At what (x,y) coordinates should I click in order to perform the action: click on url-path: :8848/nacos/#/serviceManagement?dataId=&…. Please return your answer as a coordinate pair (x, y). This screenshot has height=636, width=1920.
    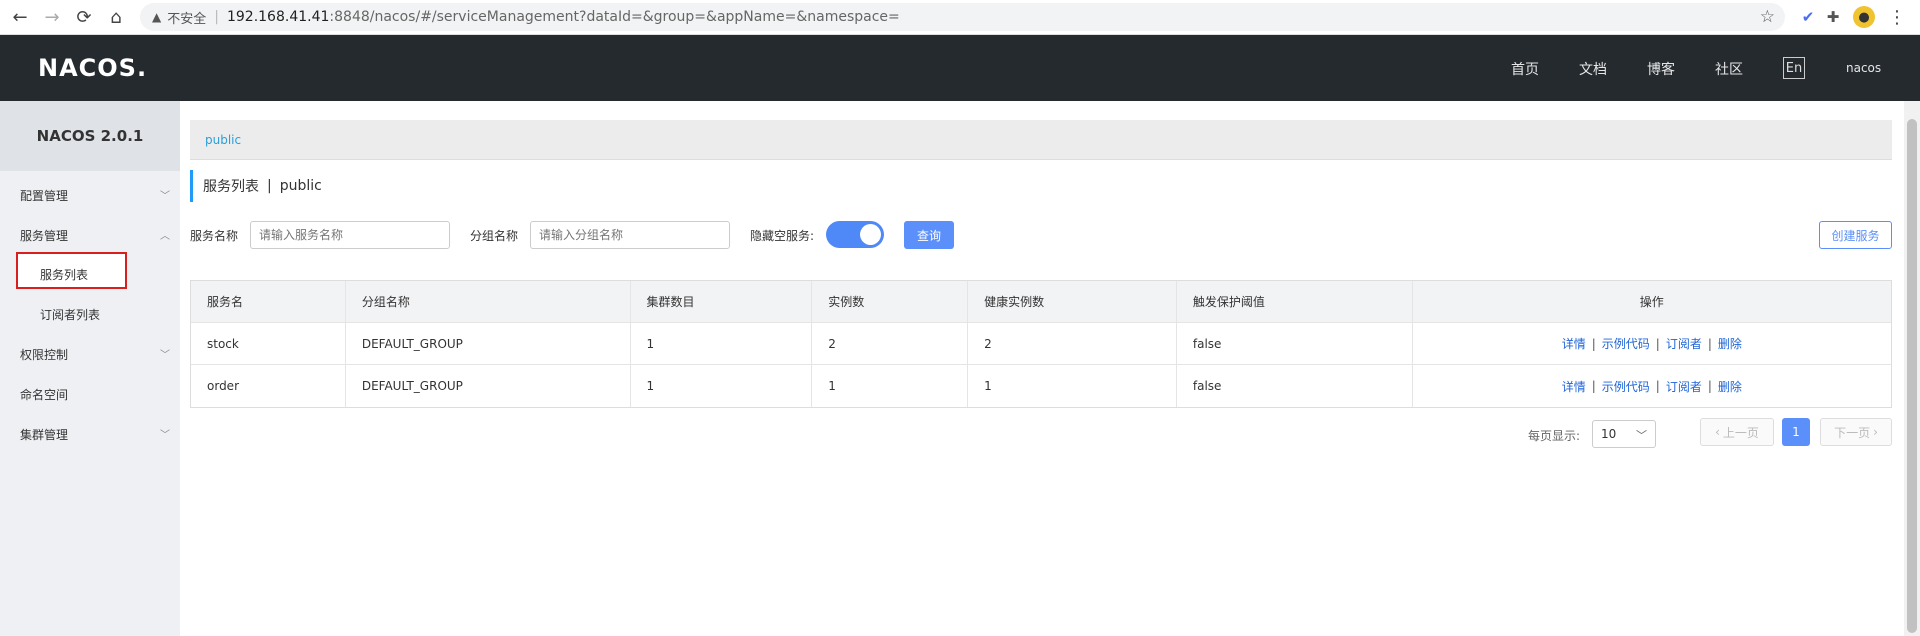
    Looking at the image, I should click on (614, 17).